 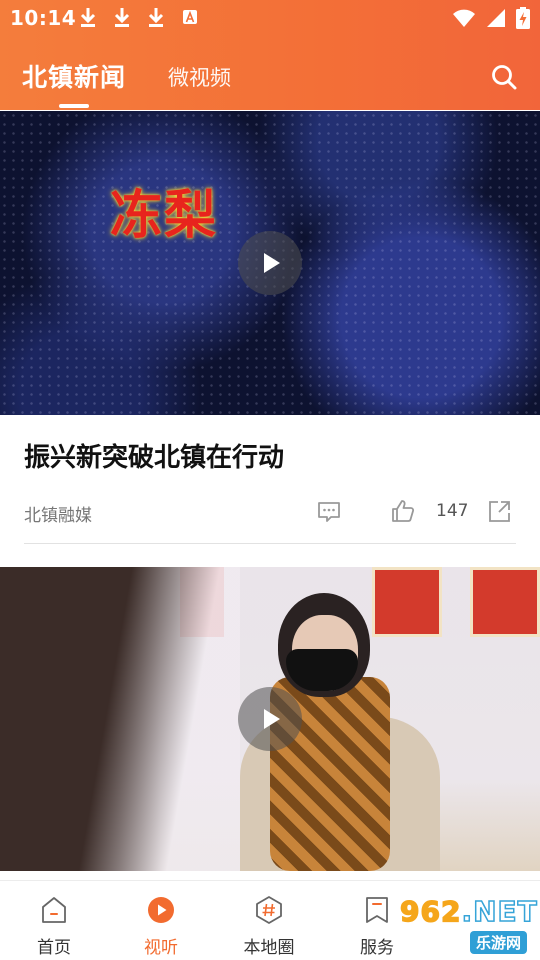 I want to click on comment-icon, so click(x=329, y=512).